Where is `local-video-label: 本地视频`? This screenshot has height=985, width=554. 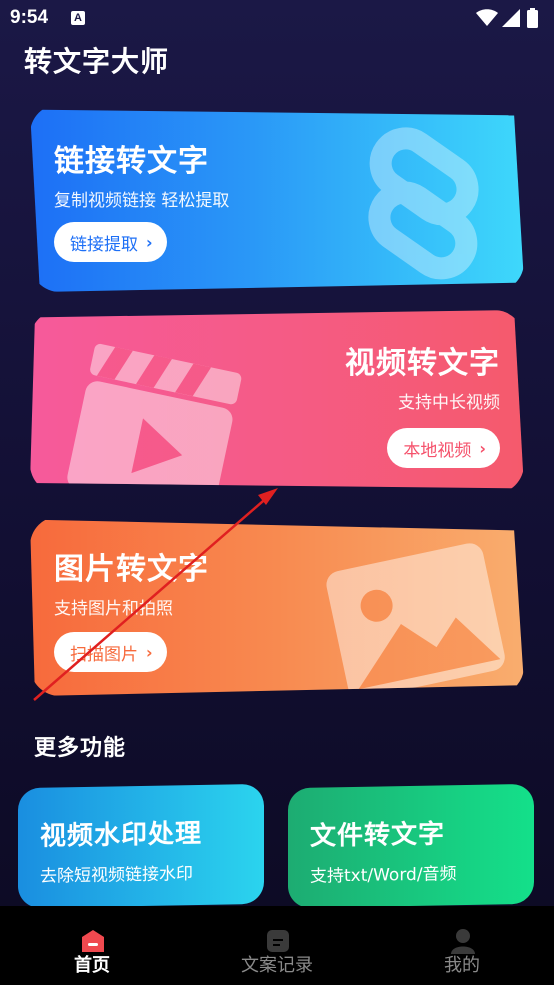 local-video-label: 本地视频 is located at coordinates (437, 450).